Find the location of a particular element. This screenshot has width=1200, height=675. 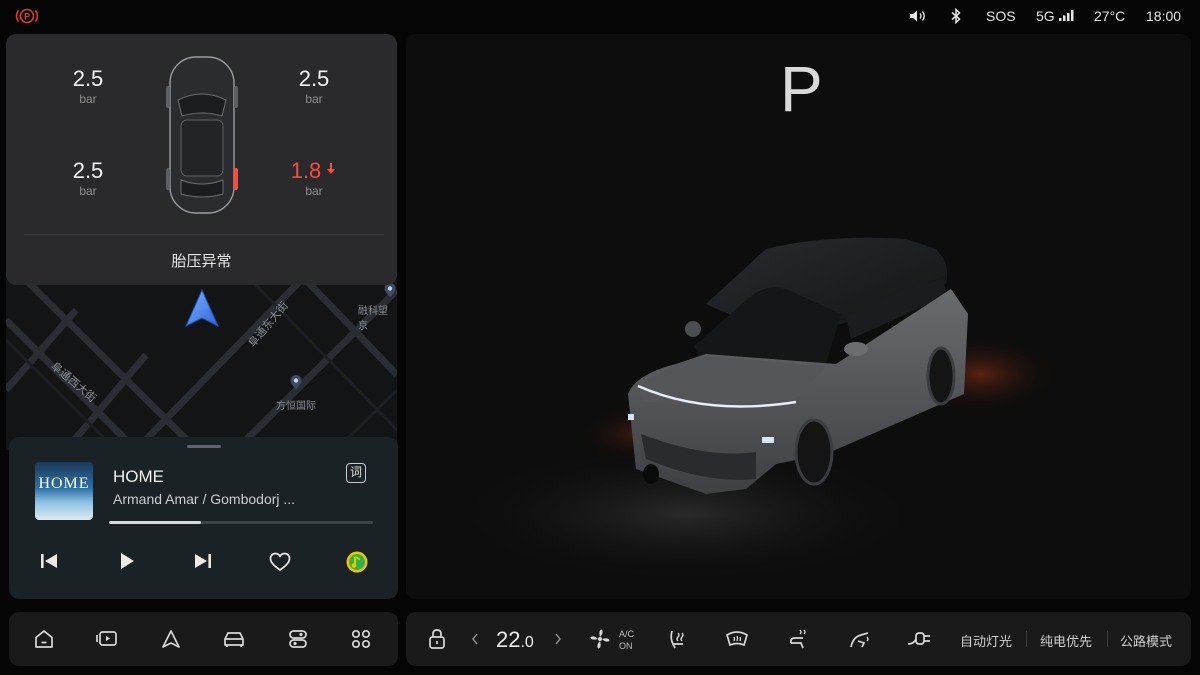

tire-pressure-value: 1.8 is located at coordinates (306, 170).